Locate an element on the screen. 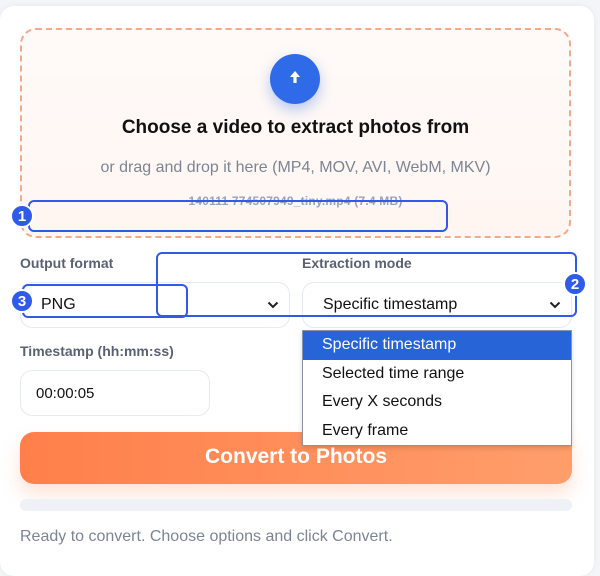 The image size is (600, 576). output-format-label: Output format is located at coordinates (67, 263).